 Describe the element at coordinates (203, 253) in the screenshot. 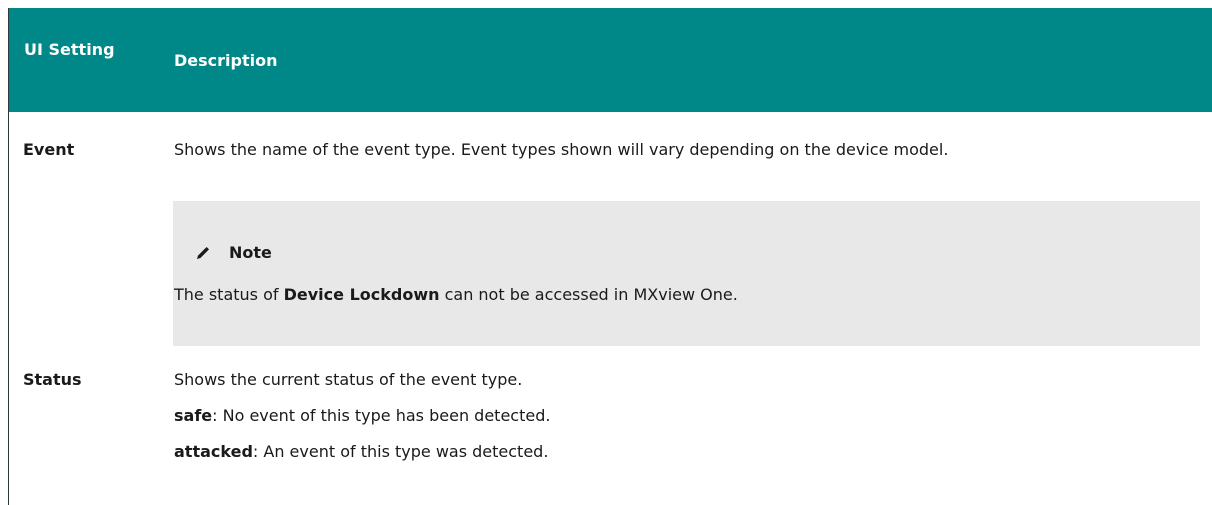

I see `pencil-icon` at that location.